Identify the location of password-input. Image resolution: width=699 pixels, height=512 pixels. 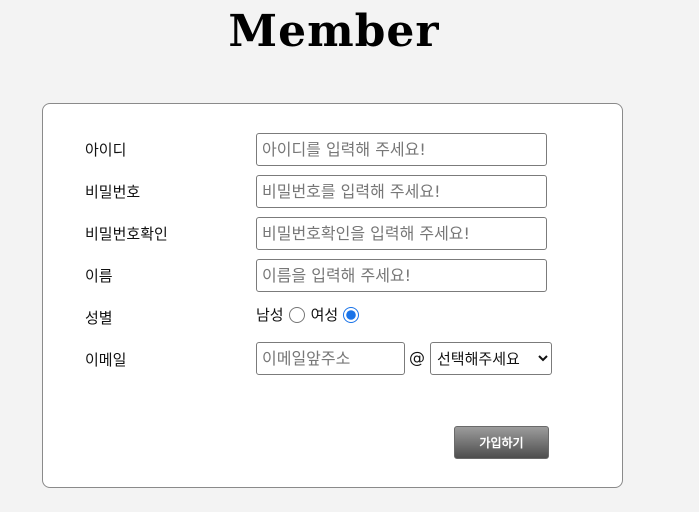
(401, 191).